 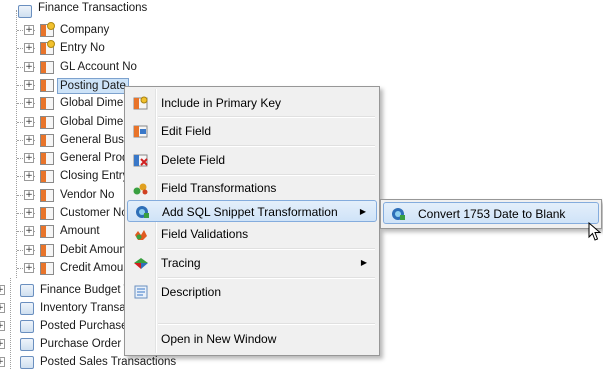 I want to click on mouse-cursor-icon, so click(x=595, y=231).